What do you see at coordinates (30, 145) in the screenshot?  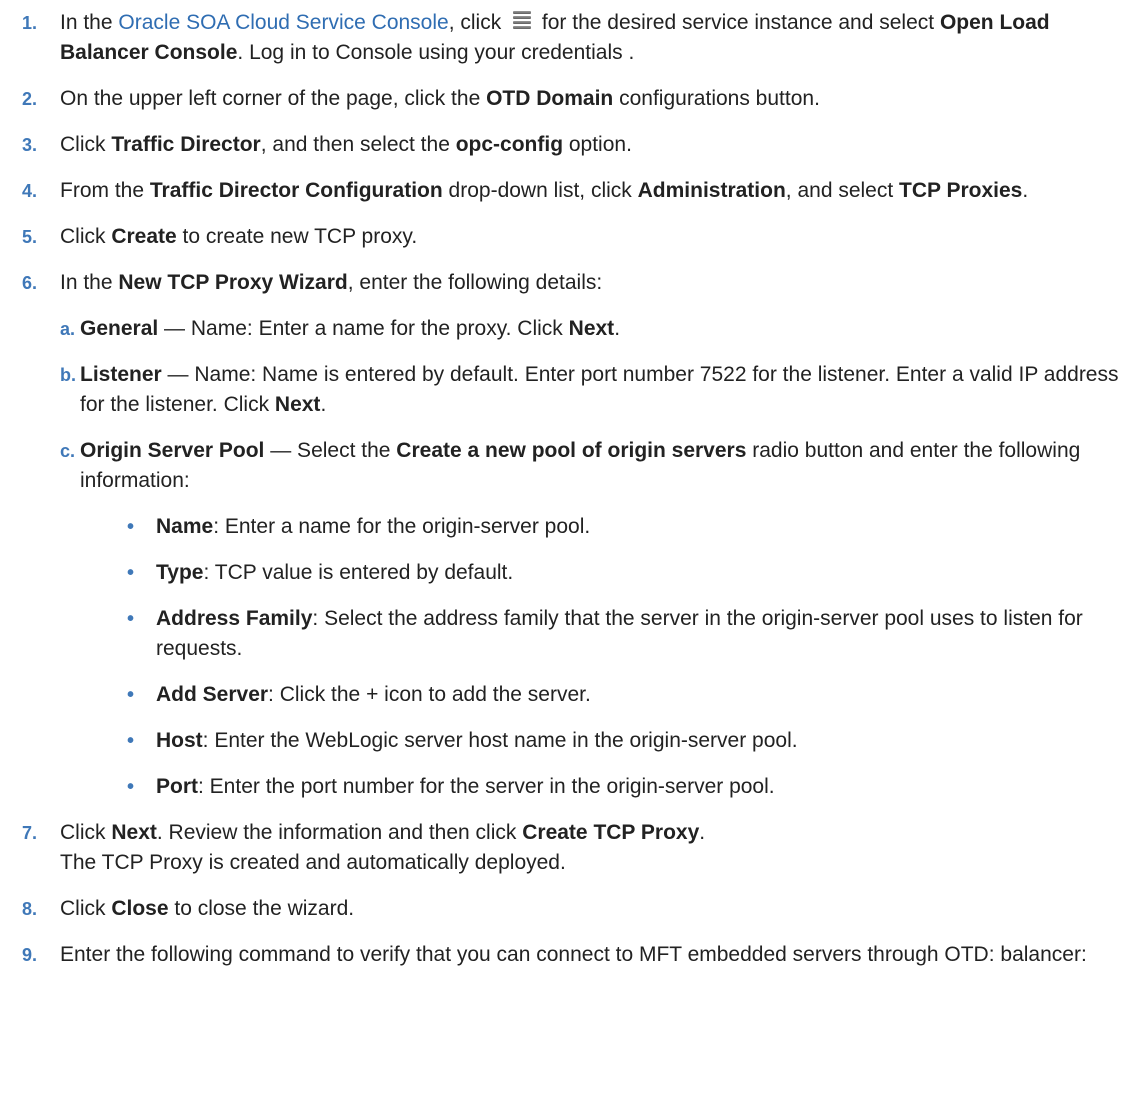 I see `step-number: 3.` at bounding box center [30, 145].